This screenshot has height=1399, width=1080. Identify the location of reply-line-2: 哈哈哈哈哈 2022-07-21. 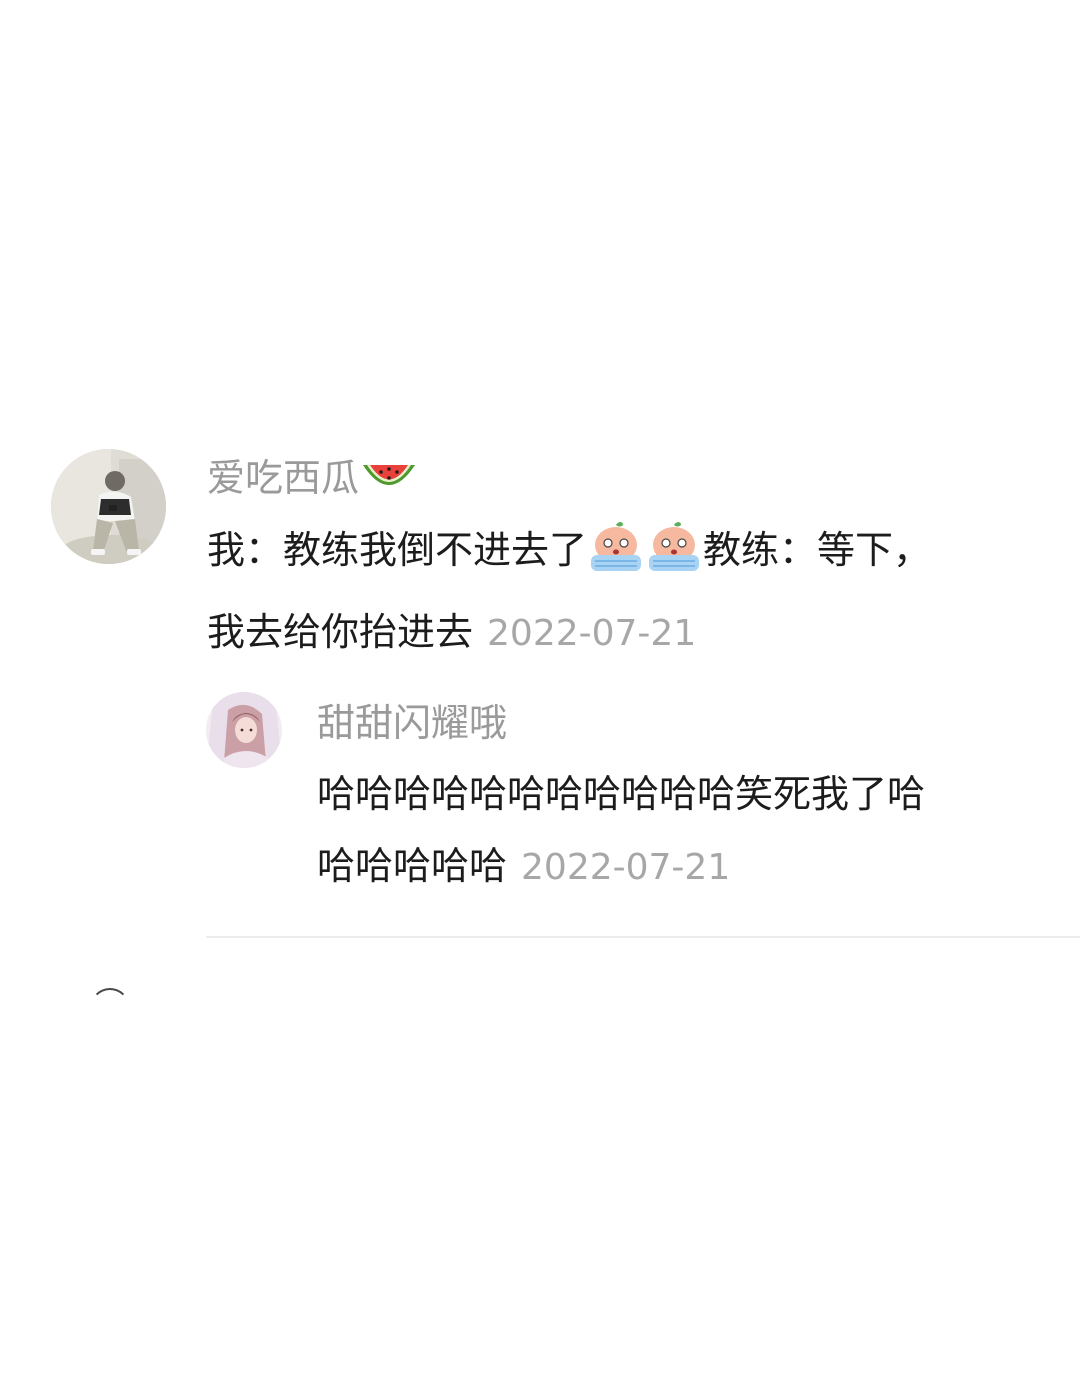
(621, 867).